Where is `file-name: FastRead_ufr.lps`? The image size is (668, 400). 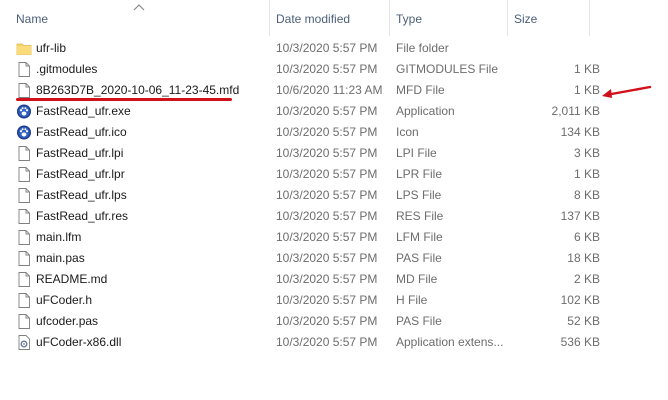
file-name: FastRead_ufr.lps is located at coordinates (81, 195).